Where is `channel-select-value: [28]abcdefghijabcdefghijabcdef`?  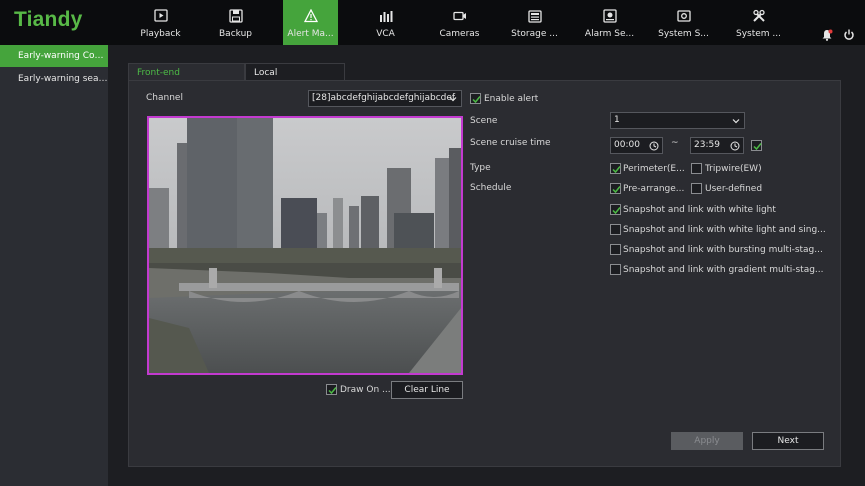 channel-select-value: [28]abcdefghijabcdefghijabcdef is located at coordinates (384, 98).